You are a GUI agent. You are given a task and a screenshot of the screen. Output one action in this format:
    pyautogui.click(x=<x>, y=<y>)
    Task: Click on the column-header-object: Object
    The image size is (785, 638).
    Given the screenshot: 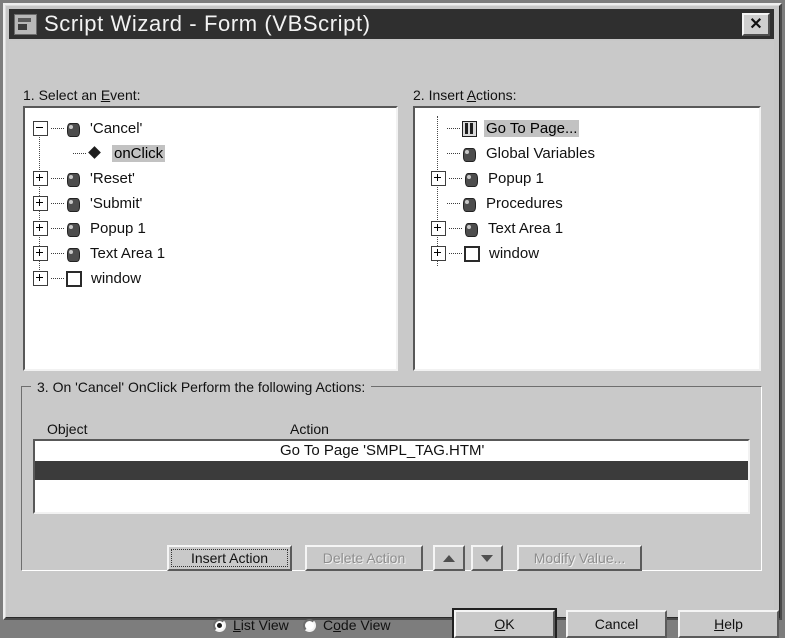 What is the action you would take?
    pyautogui.click(x=67, y=429)
    